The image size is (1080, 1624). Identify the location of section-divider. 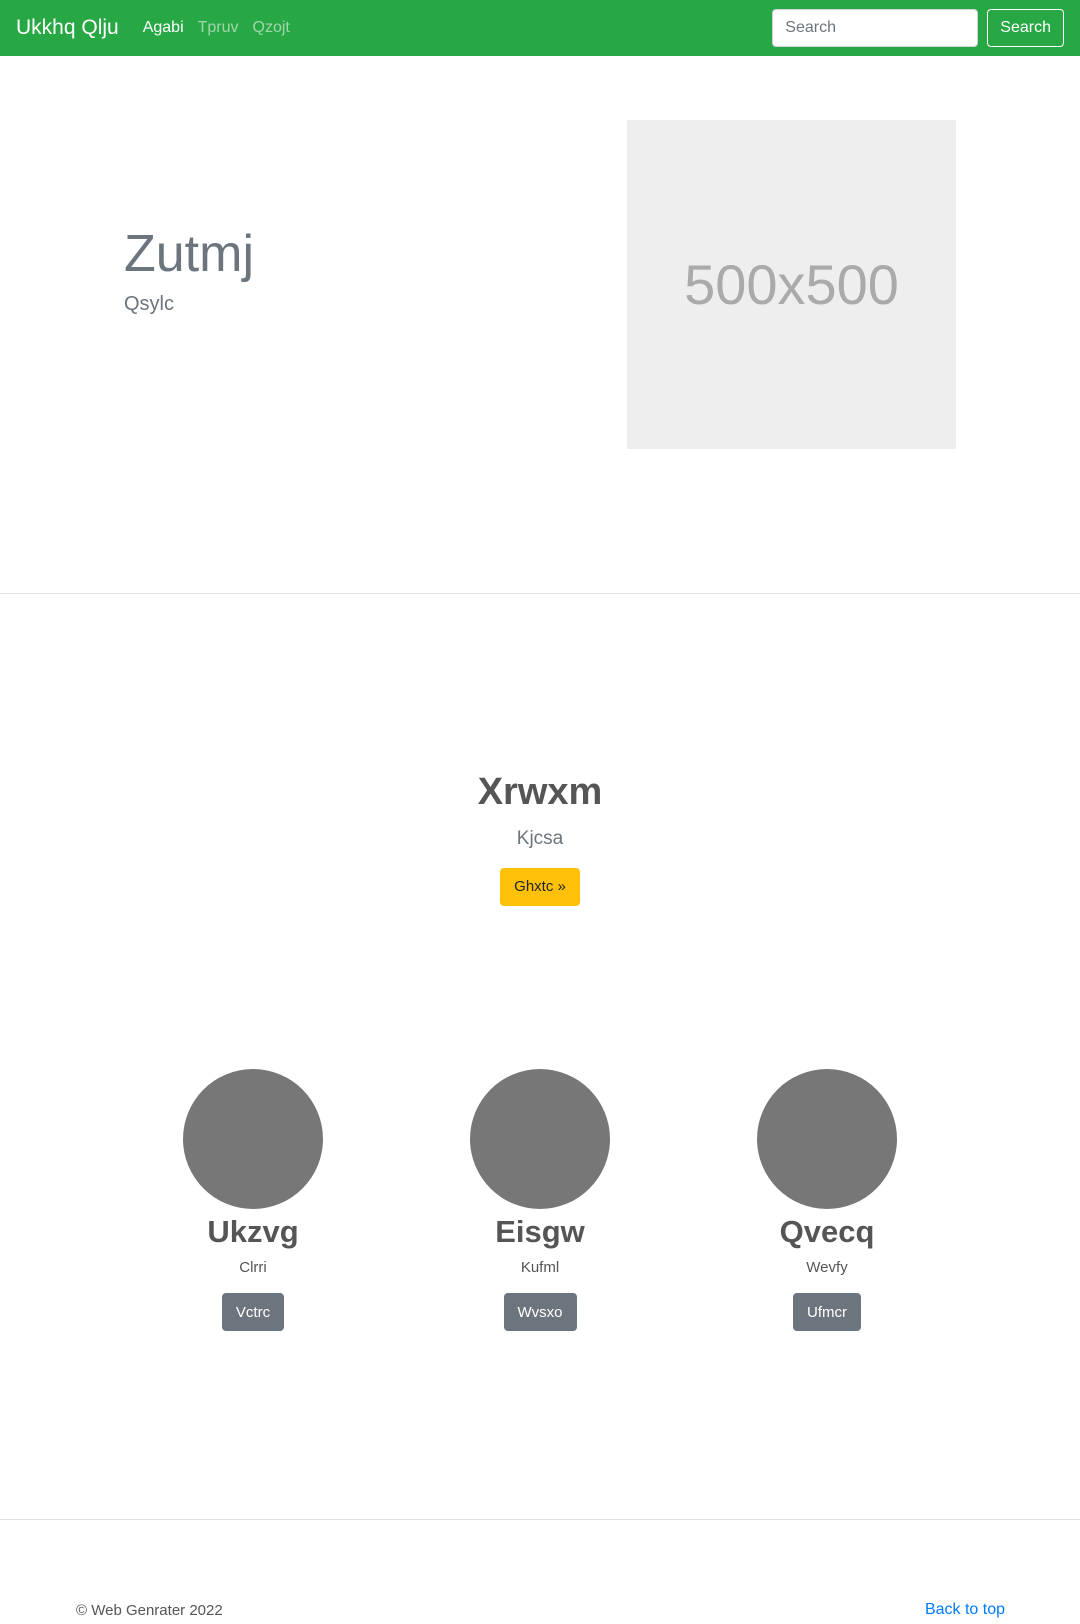
(540, 593).